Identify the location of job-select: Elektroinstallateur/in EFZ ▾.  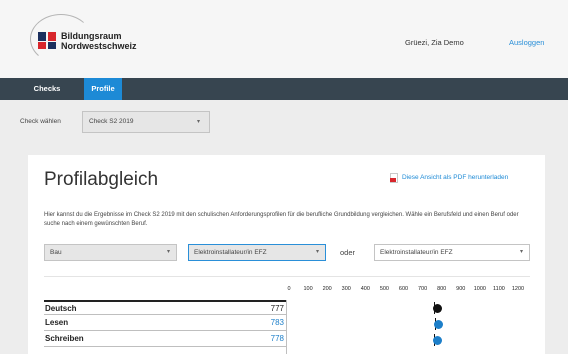
(257, 252).